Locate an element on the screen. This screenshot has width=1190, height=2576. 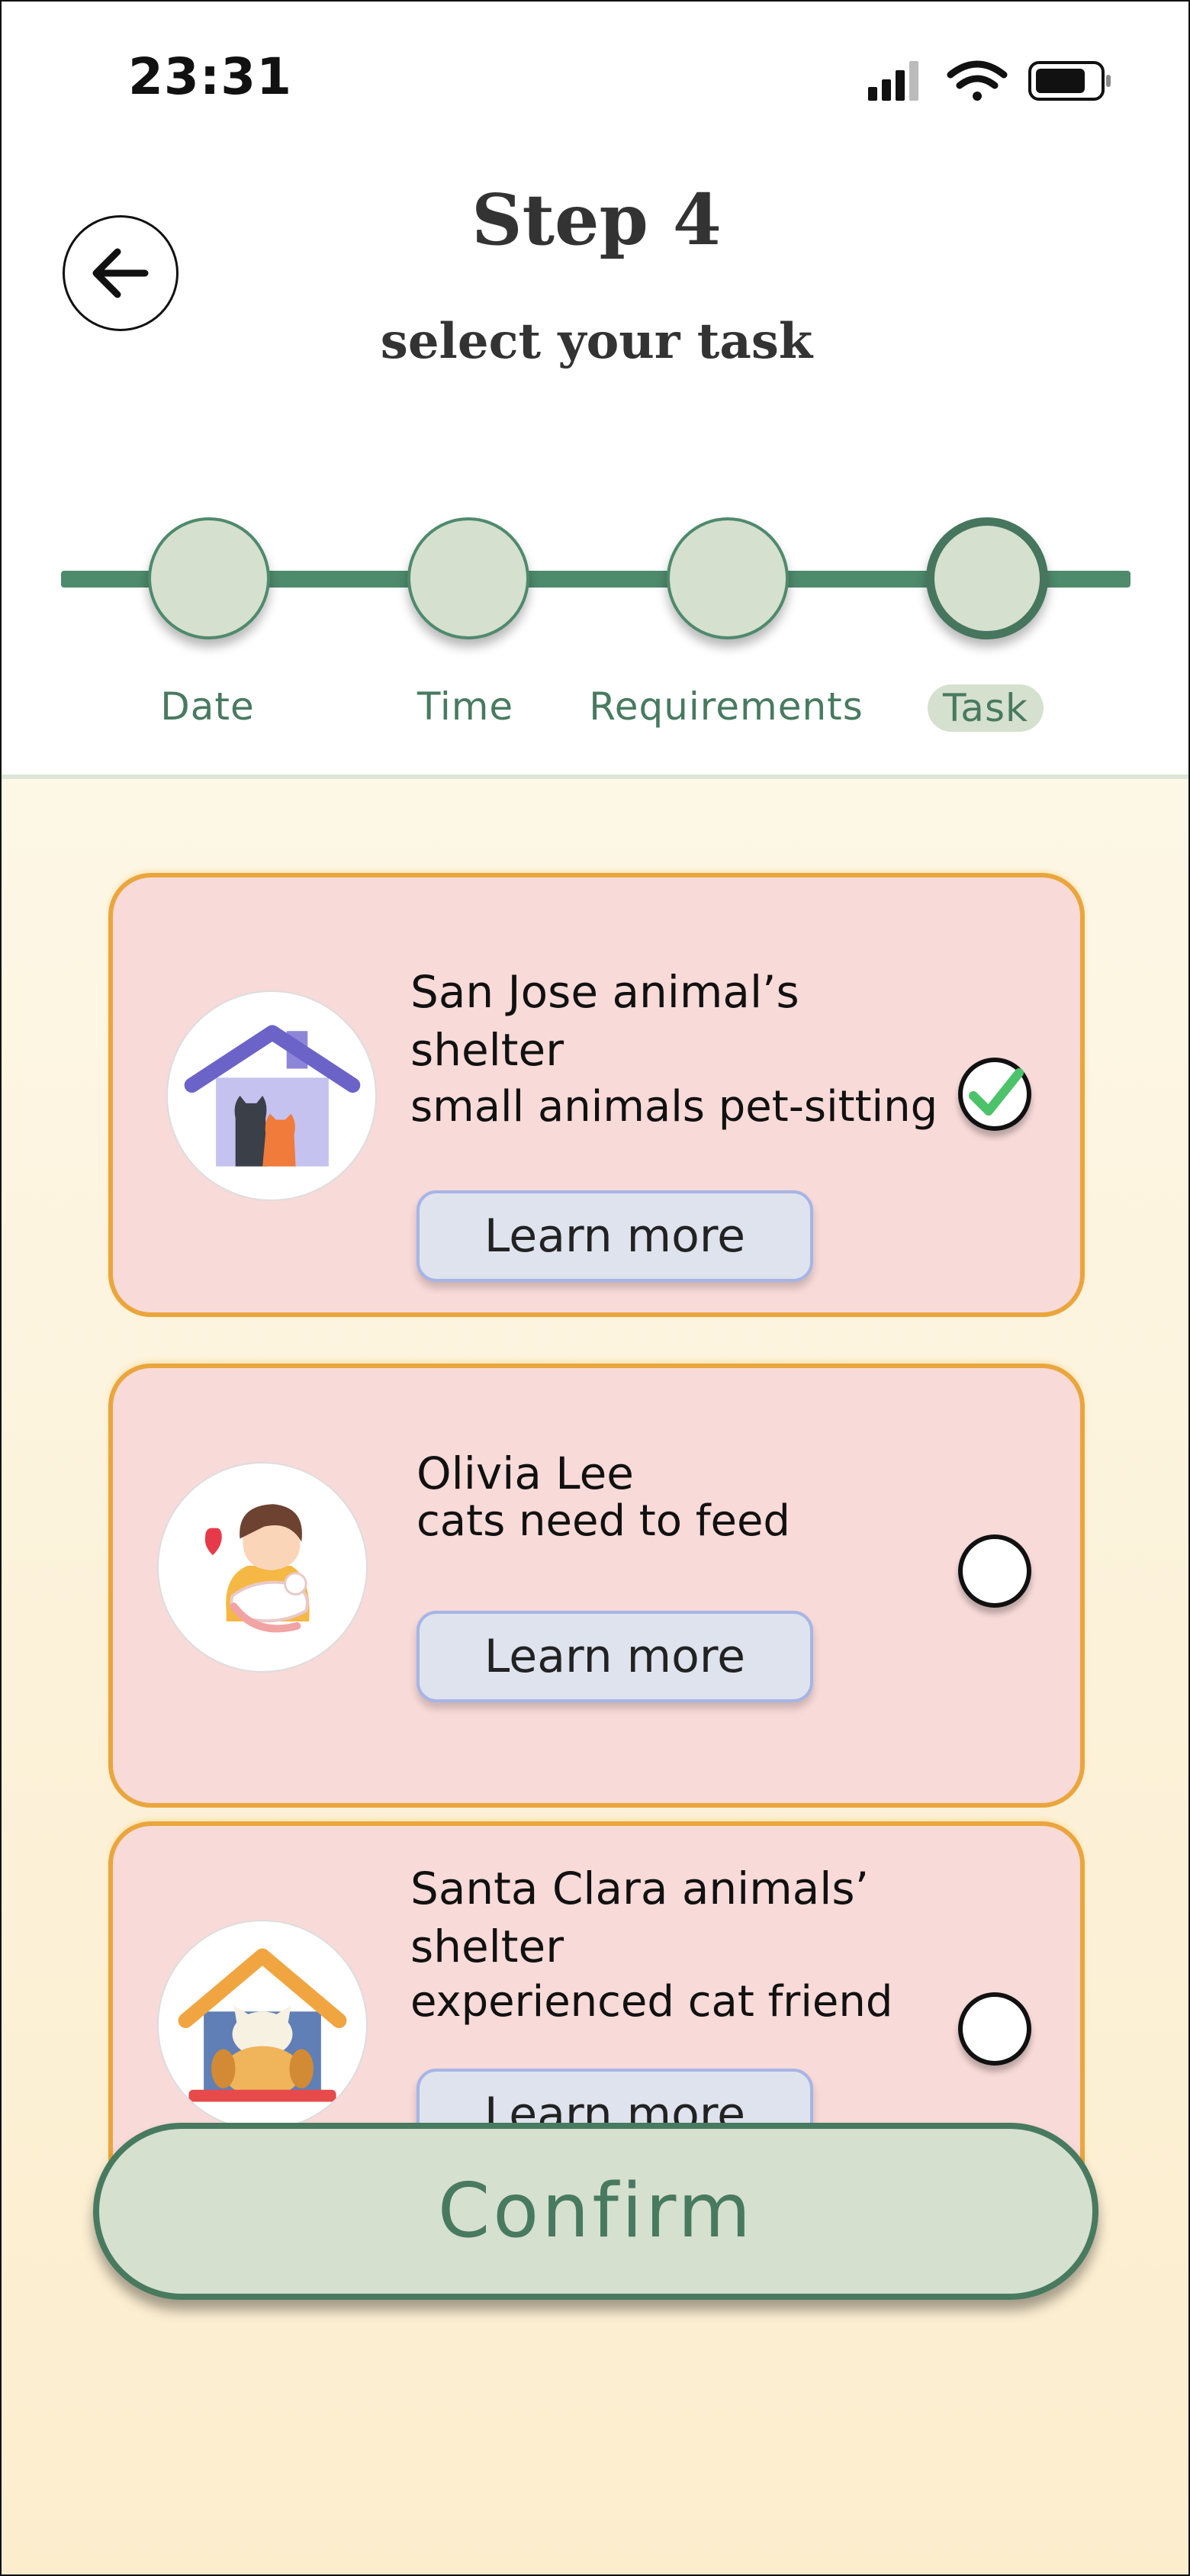
step-label-time: Time is located at coordinates (465, 706).